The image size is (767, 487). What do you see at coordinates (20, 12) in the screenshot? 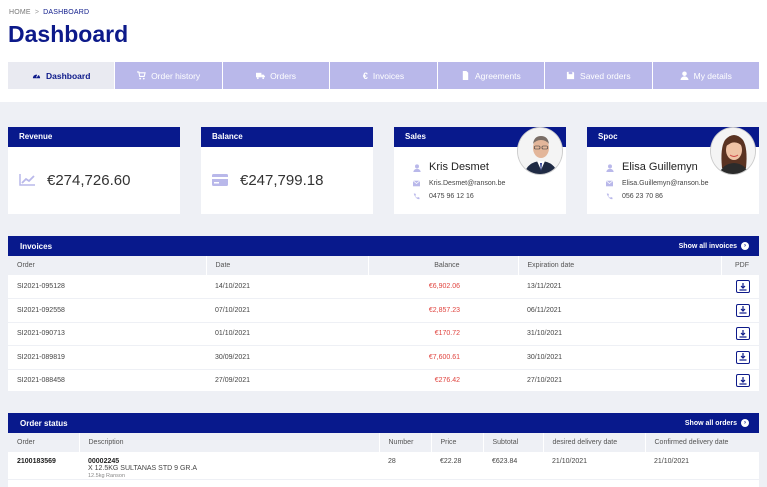
I see `breadcrumb-home: HOME` at bounding box center [20, 12].